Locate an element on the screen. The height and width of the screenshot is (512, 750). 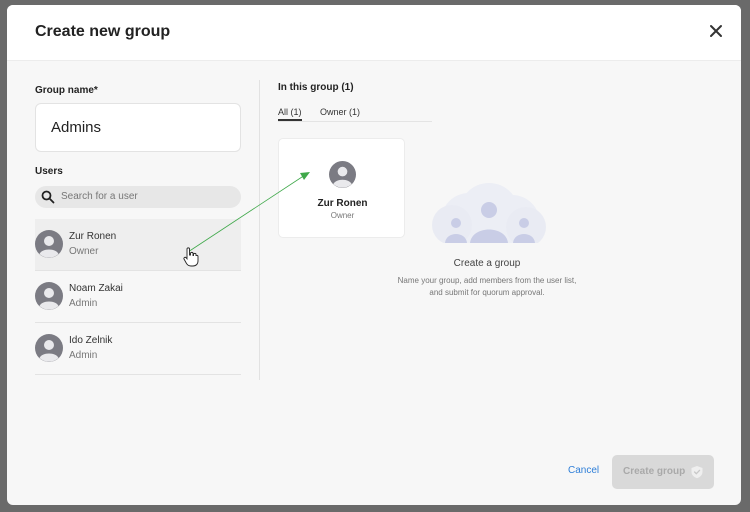
empty-state-description-line2: and submit for quorum approval. is located at coordinates (487, 292).